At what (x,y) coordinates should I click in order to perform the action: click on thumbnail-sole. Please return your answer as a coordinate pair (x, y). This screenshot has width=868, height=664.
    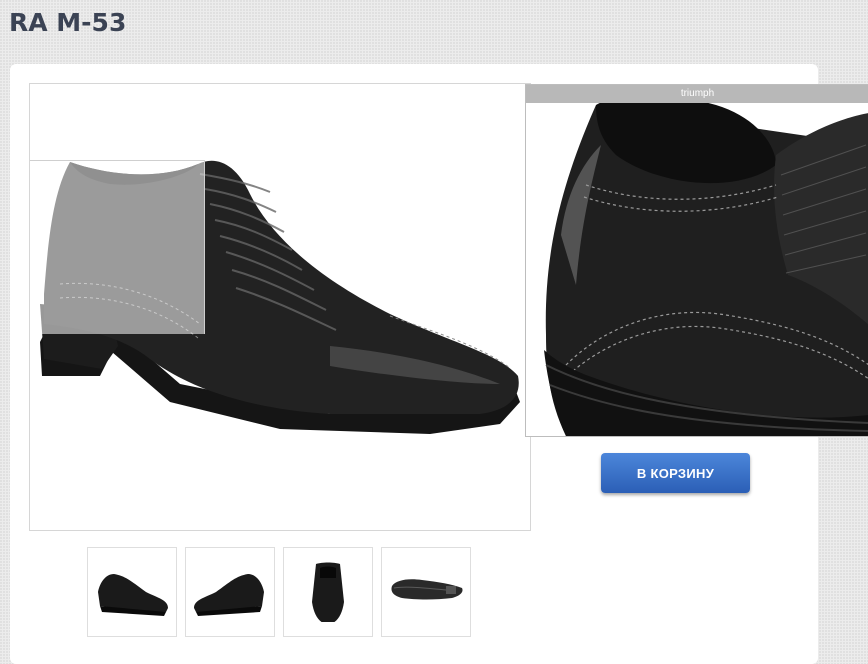
    Looking at the image, I should click on (426, 592).